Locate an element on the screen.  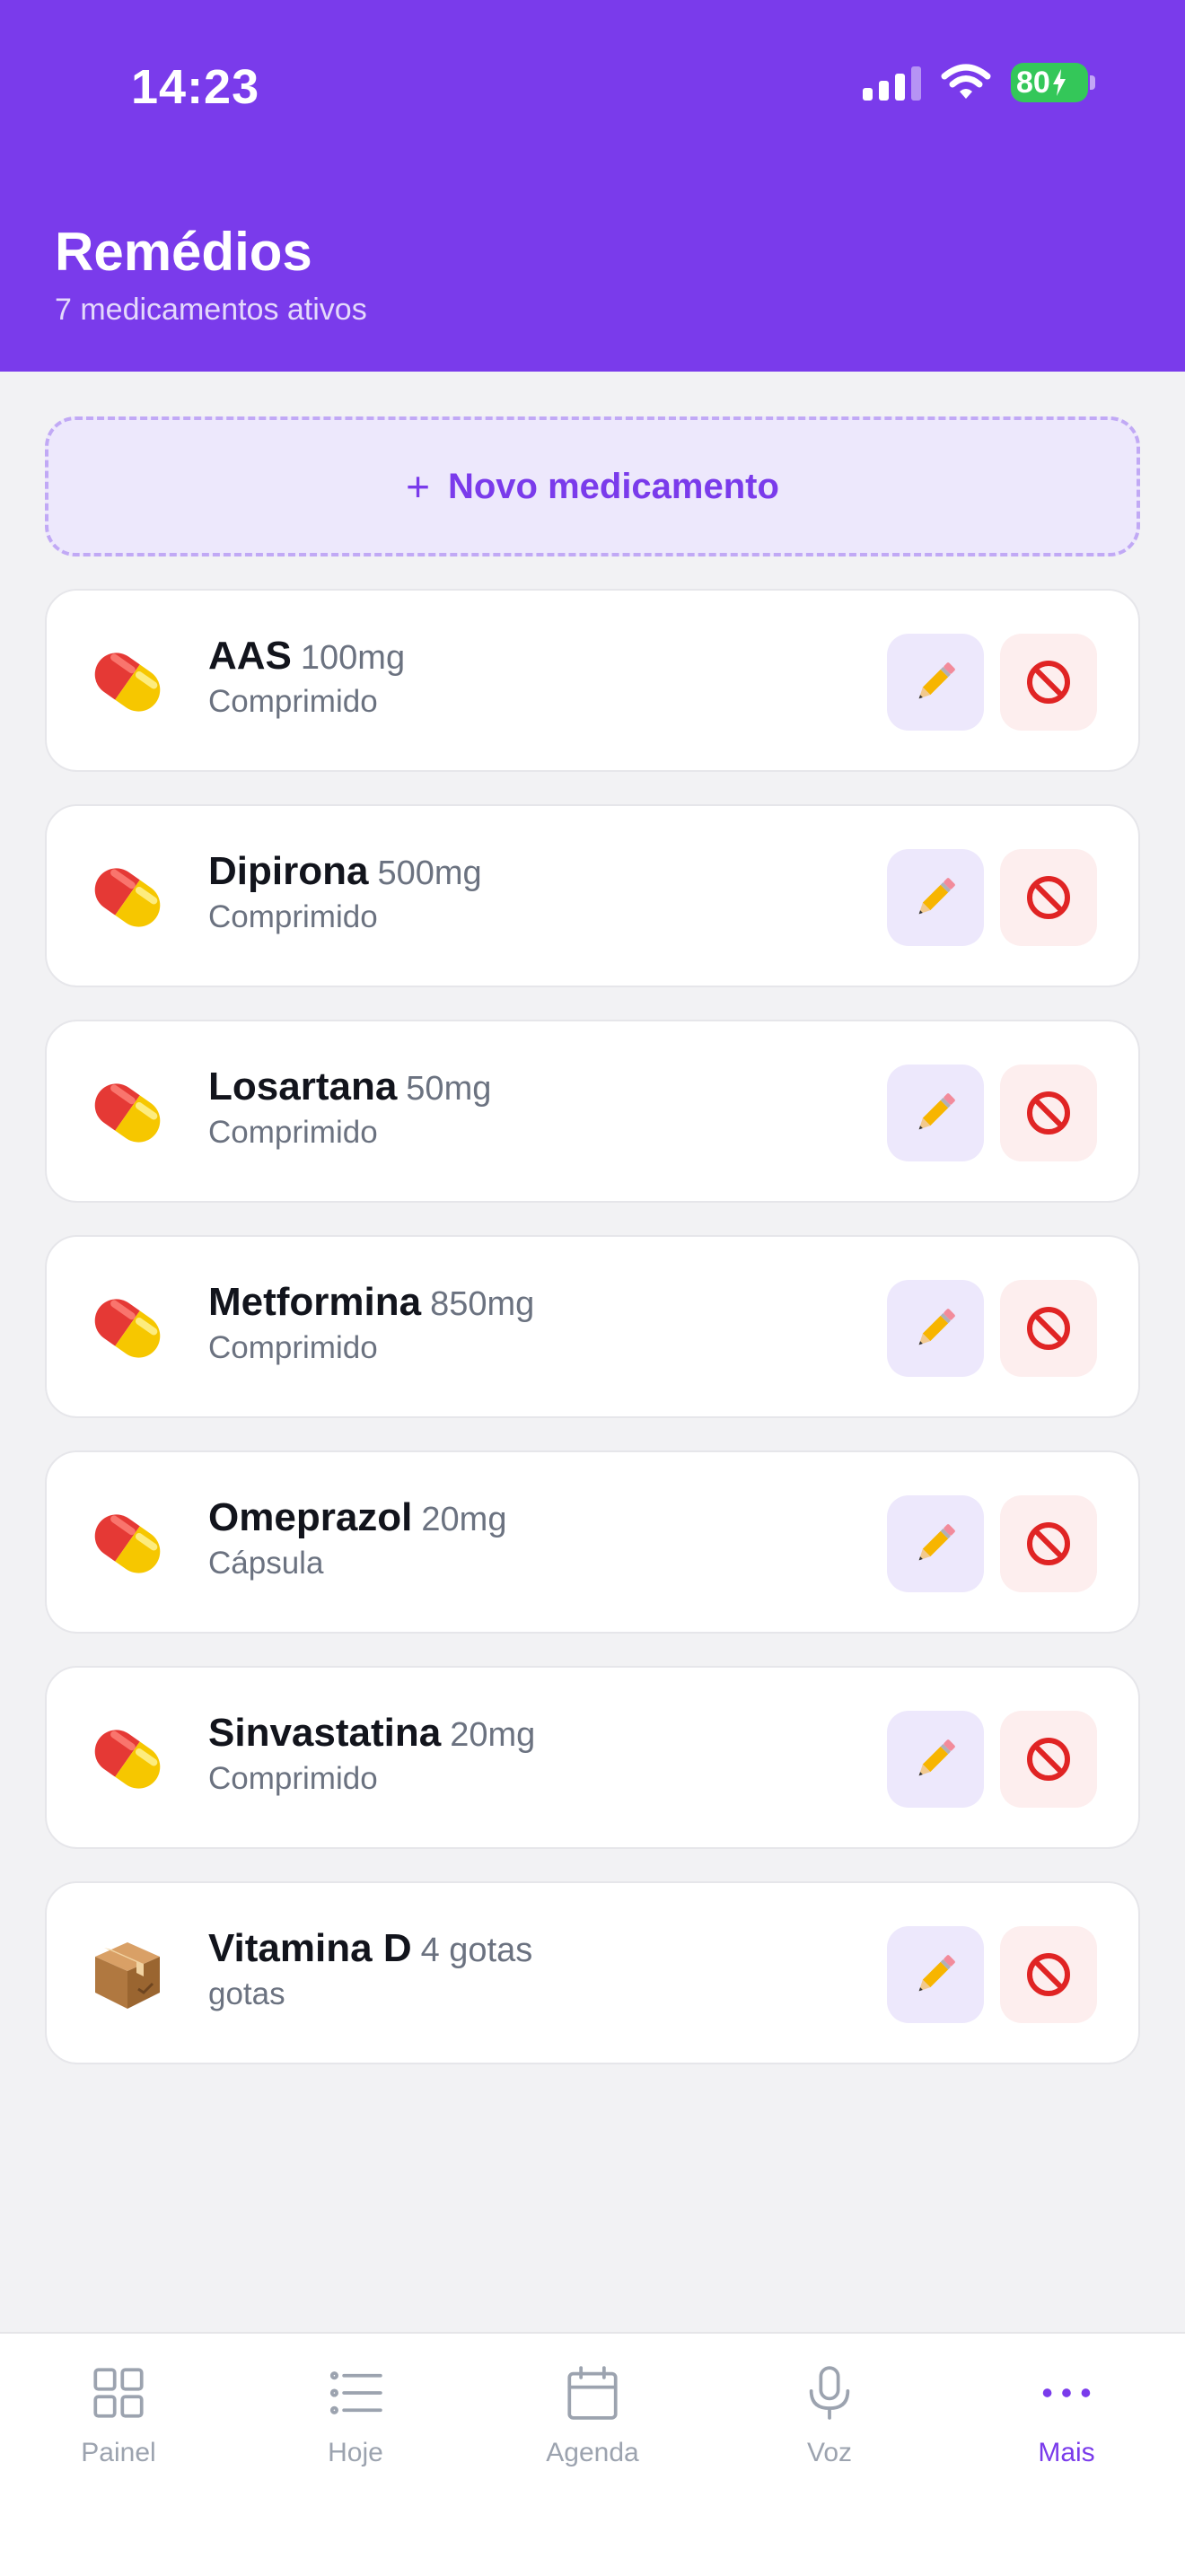
status-indicators: 80 is located at coordinates (979, 82).